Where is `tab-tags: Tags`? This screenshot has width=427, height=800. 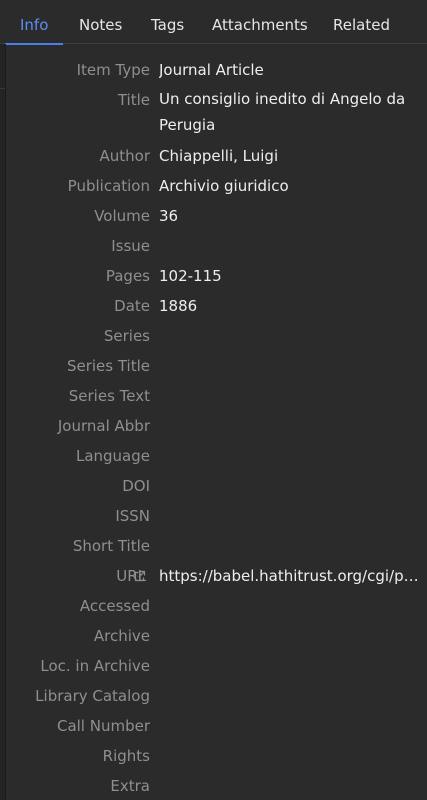
tab-tags: Tags is located at coordinates (167, 22).